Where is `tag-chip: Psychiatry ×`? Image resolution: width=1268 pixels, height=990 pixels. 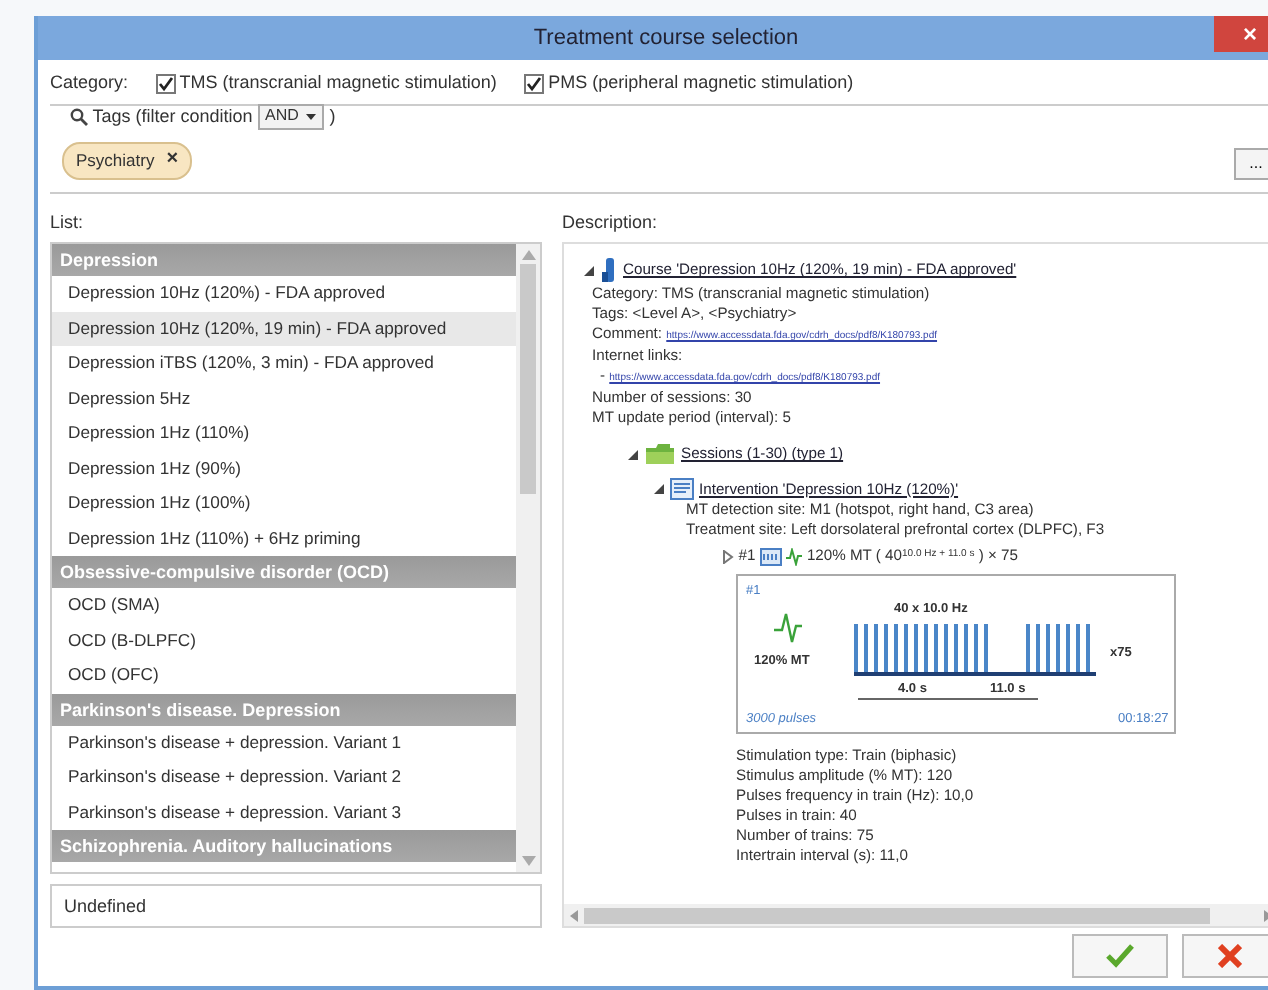 tag-chip: Psychiatry × is located at coordinates (127, 161).